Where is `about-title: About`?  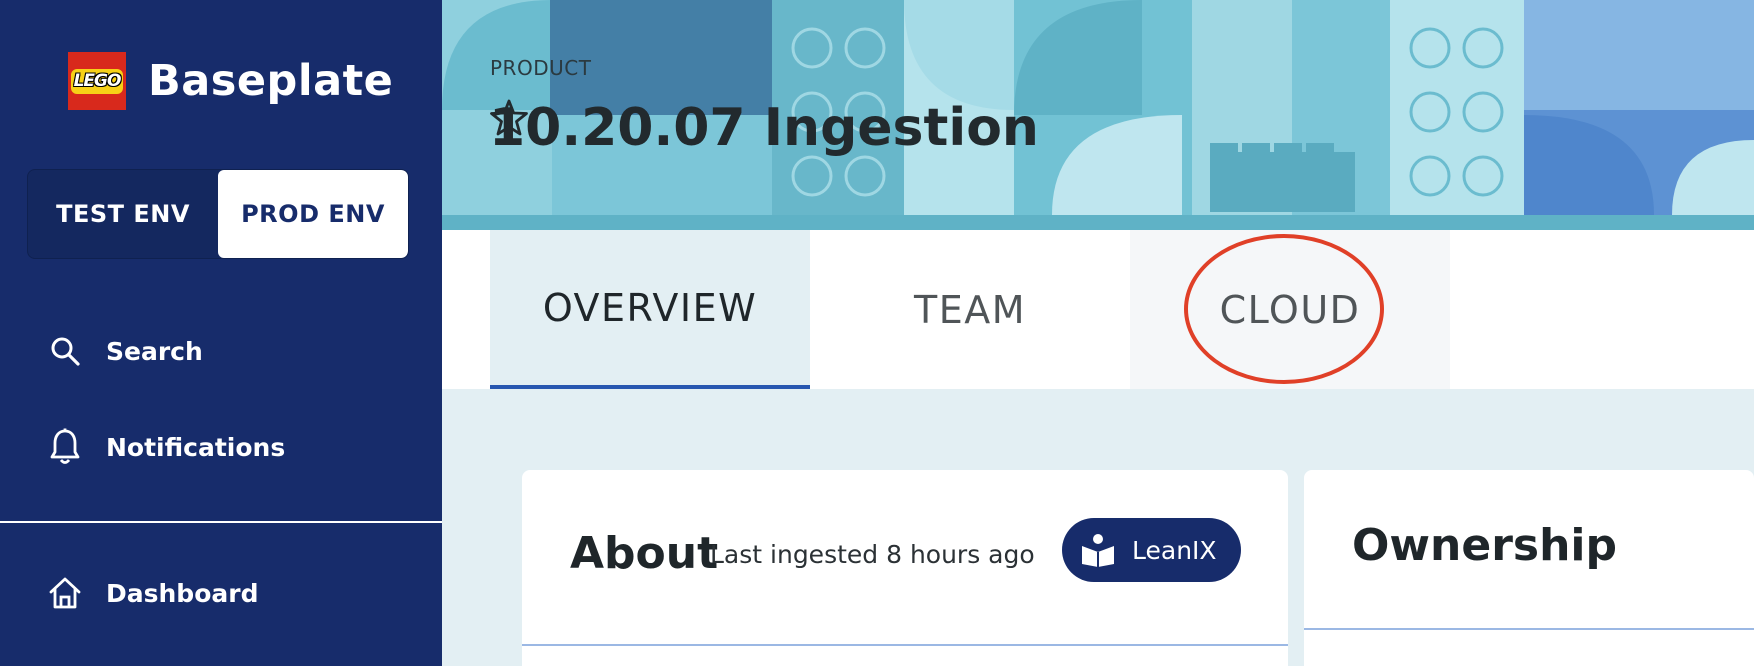
about-title: About is located at coordinates (644, 553).